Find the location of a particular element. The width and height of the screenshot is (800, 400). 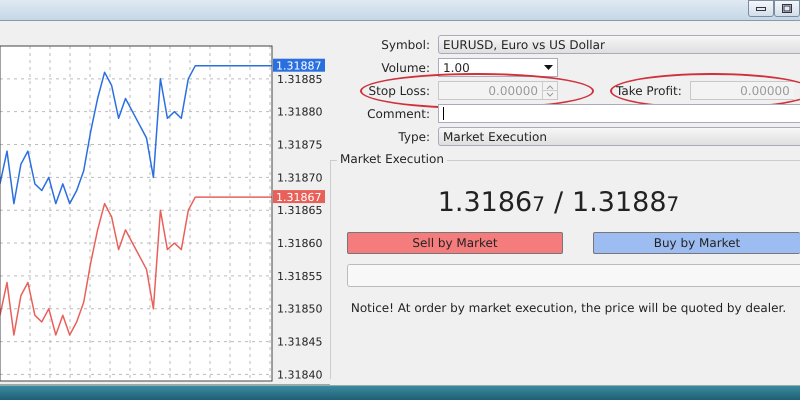

field-label: Take Profit: is located at coordinates (649, 91).